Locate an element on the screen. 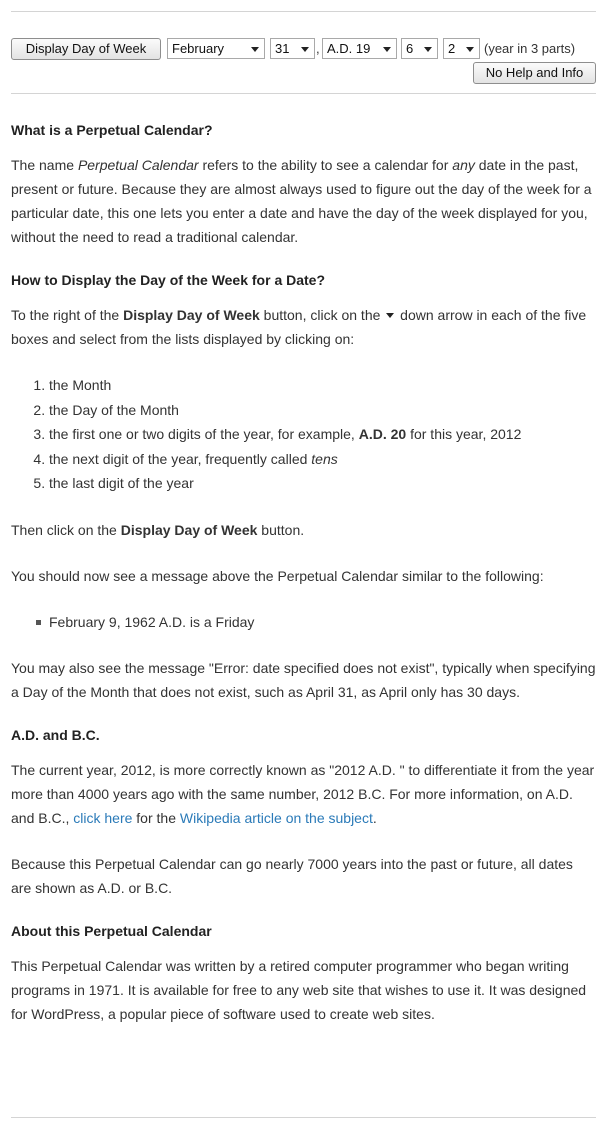 The height and width of the screenshot is (1130, 606). tens-select-value: 6 is located at coordinates (410, 48).